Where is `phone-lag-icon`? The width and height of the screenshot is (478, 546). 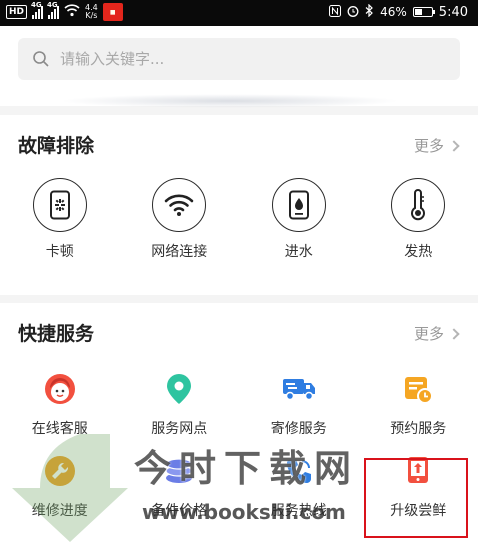 phone-lag-icon is located at coordinates (59, 205).